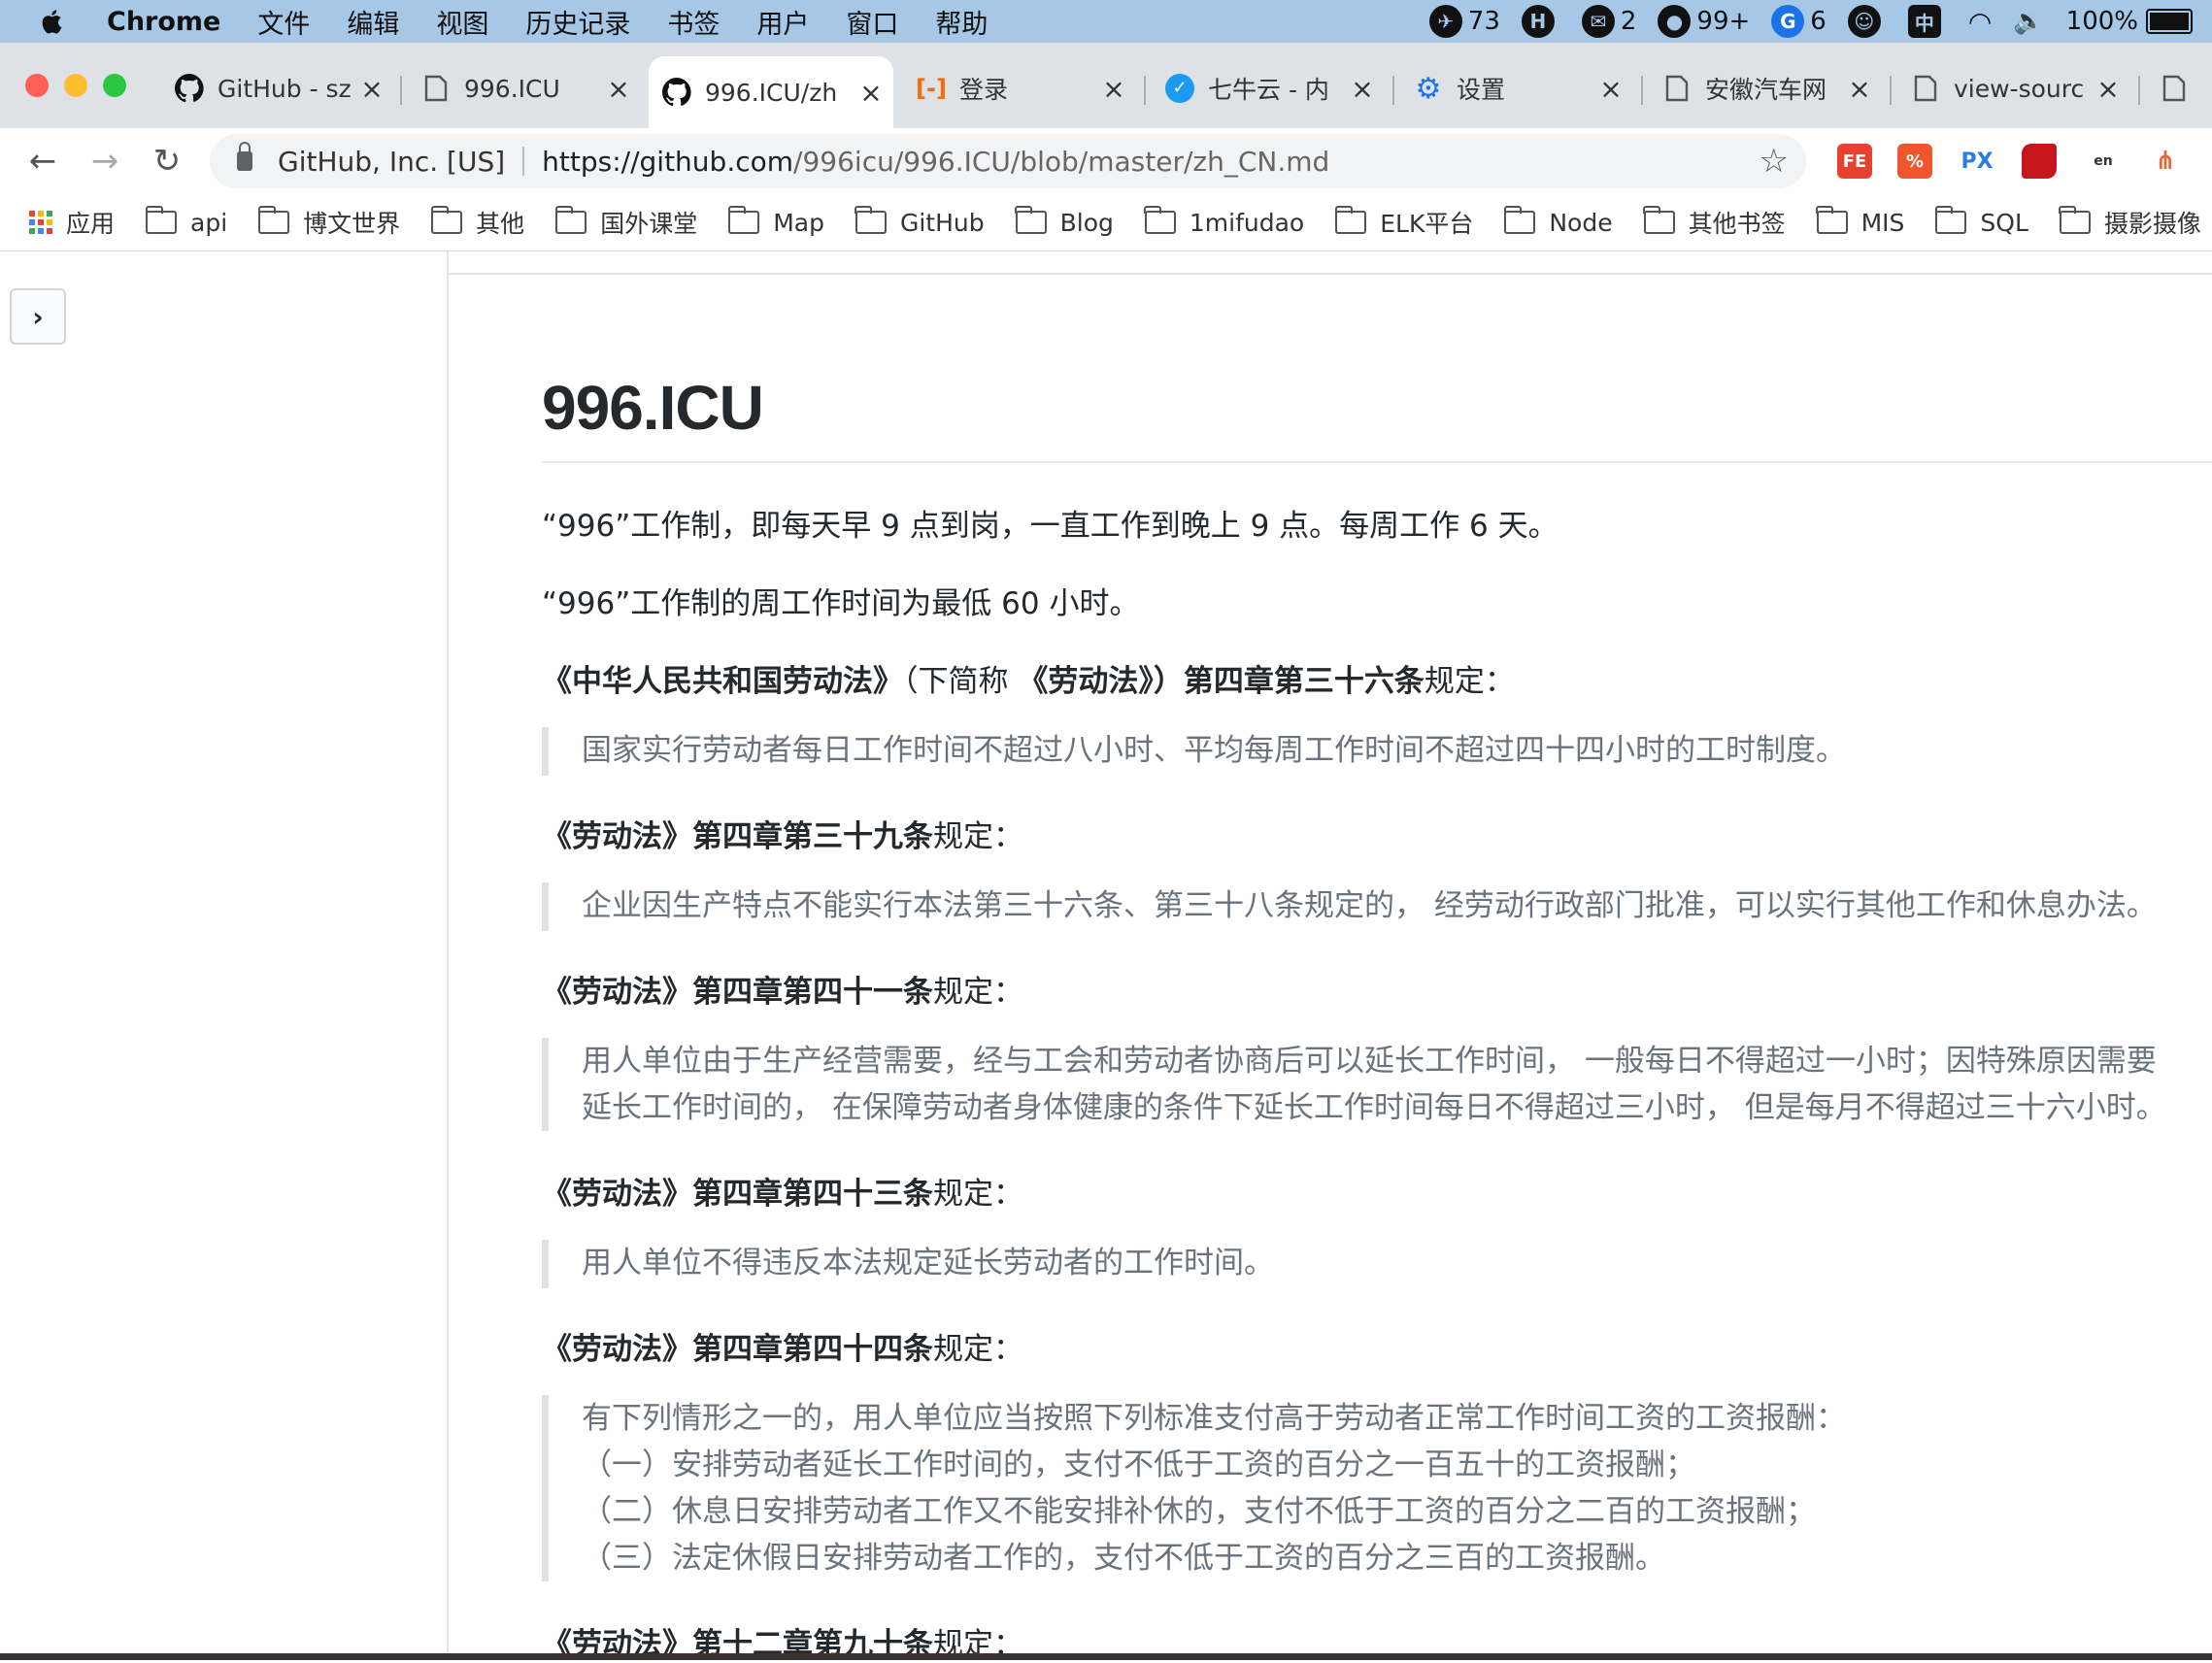  I want to click on sidebar-expand-button: ›, so click(38, 316).